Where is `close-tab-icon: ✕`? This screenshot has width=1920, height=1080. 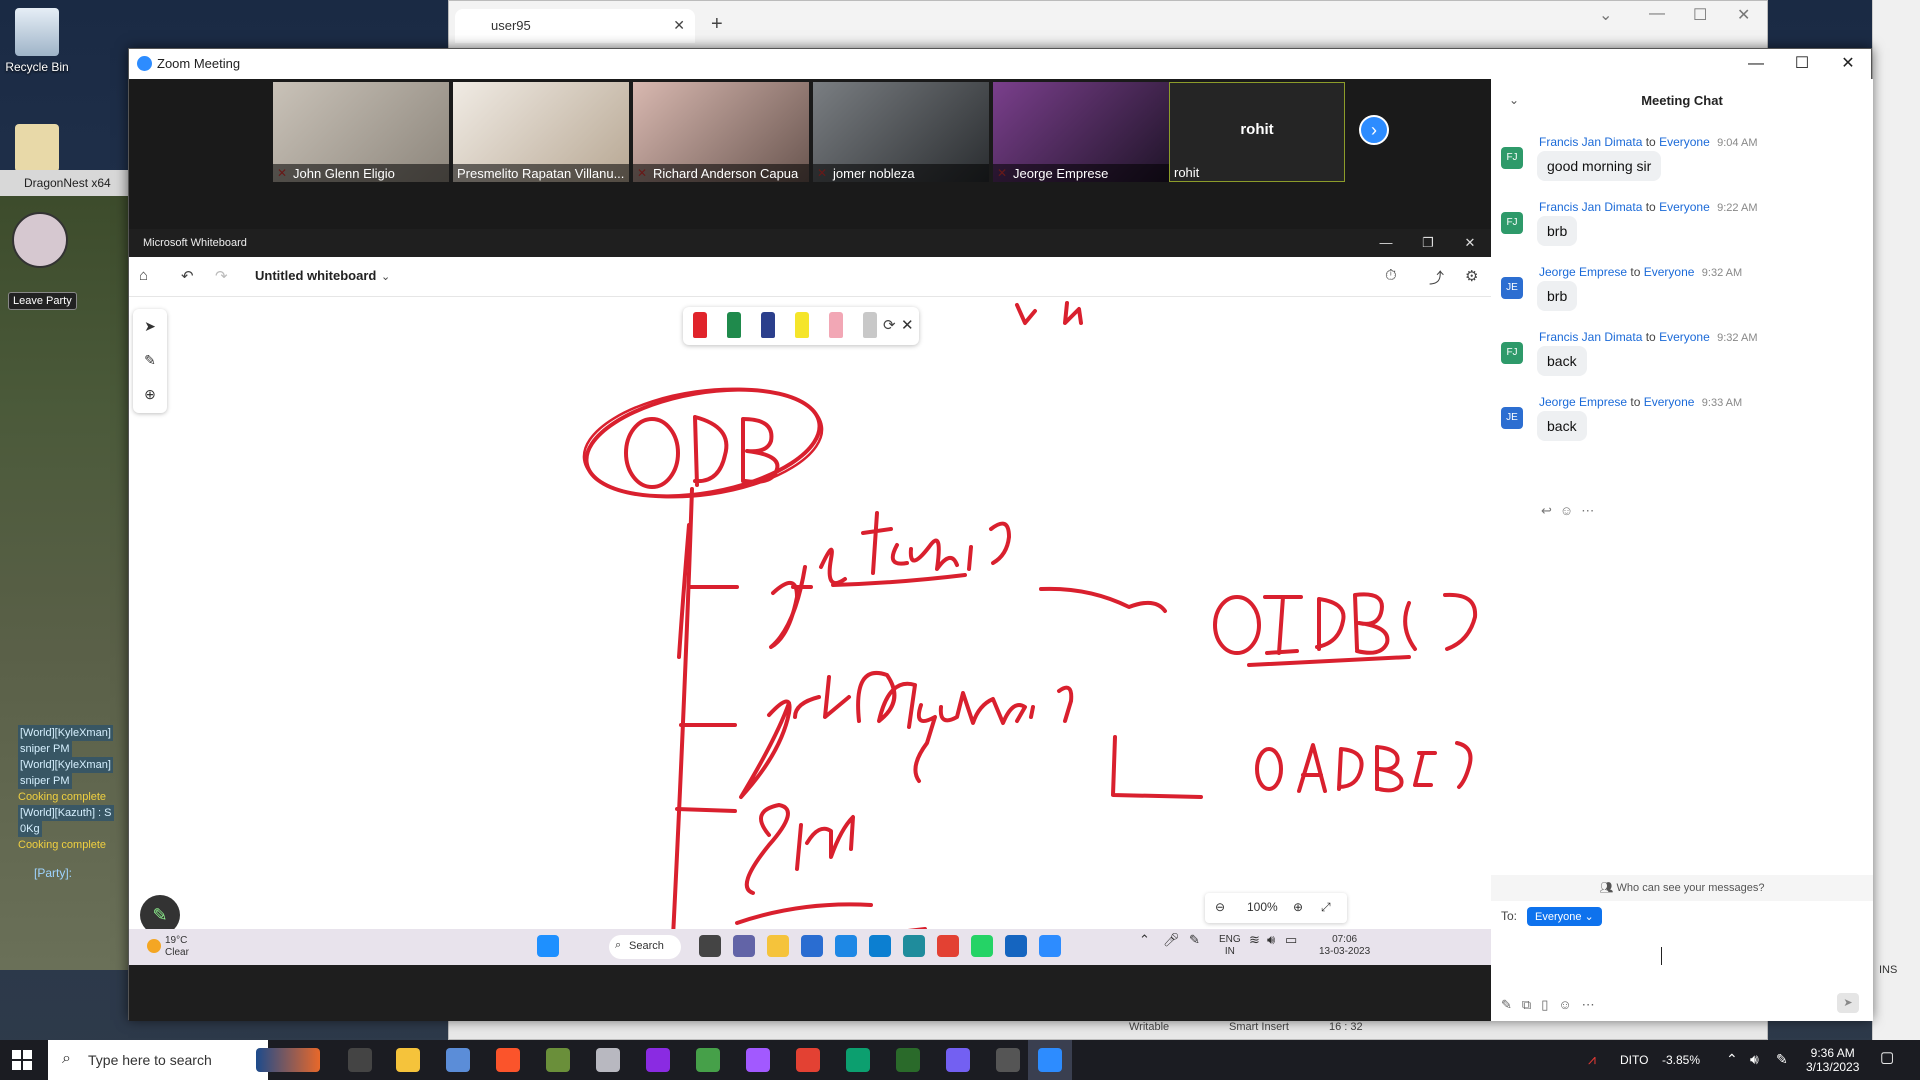 close-tab-icon: ✕ is located at coordinates (679, 25).